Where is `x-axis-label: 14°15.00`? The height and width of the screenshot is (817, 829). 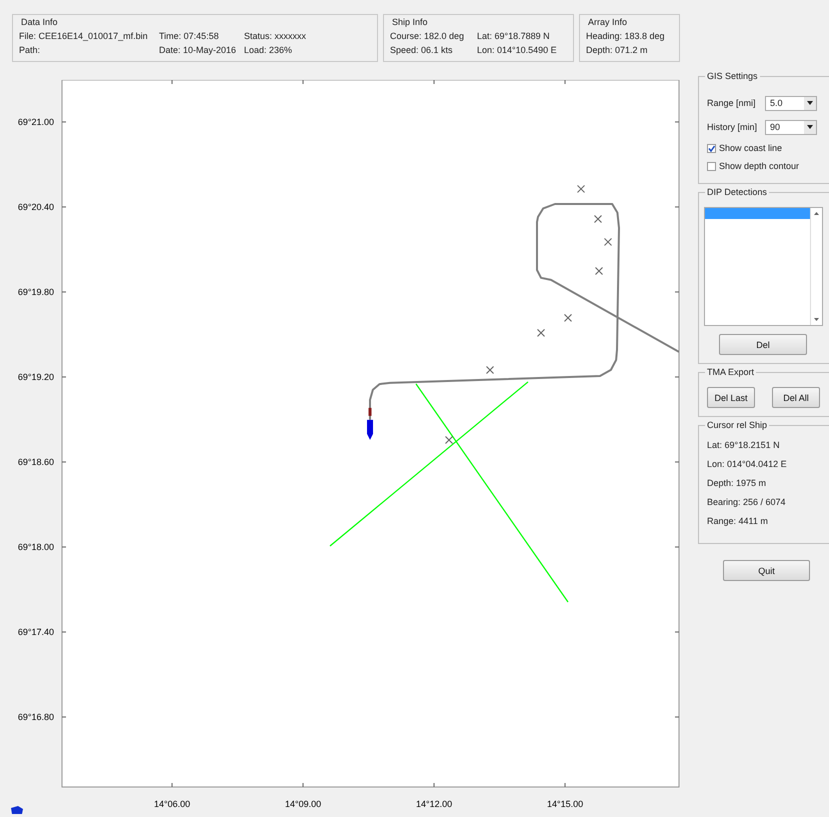 x-axis-label: 14°15.00 is located at coordinates (565, 804).